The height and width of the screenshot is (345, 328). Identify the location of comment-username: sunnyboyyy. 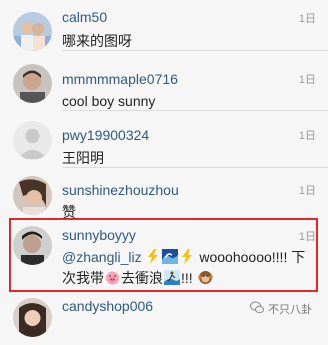
(99, 235).